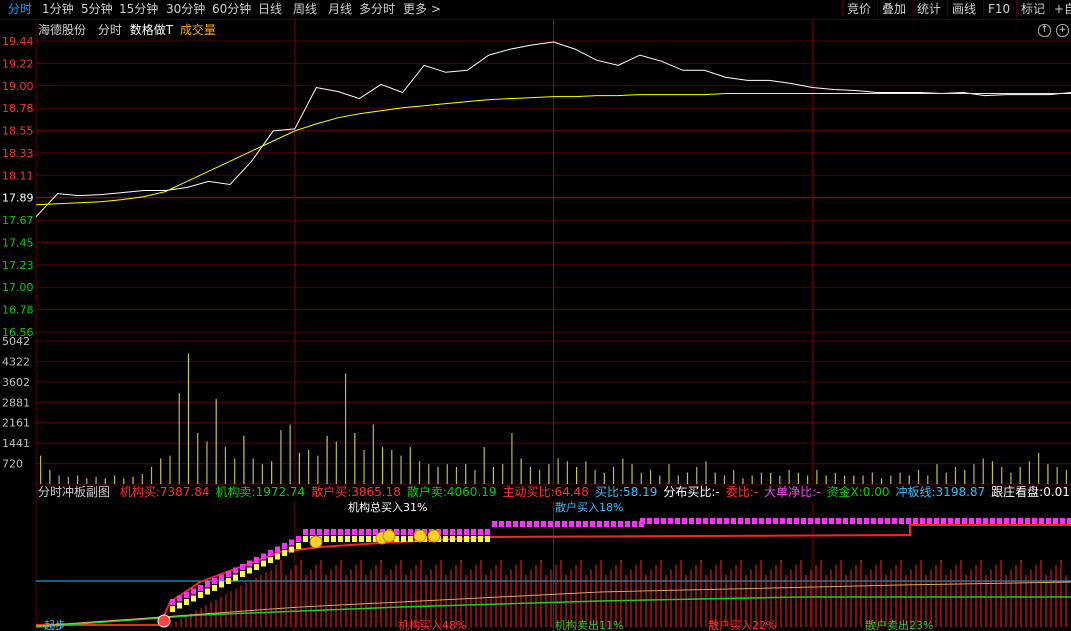  Describe the element at coordinates (471, 492) in the screenshot. I see `sub-indicator-number: 4060.19` at that location.